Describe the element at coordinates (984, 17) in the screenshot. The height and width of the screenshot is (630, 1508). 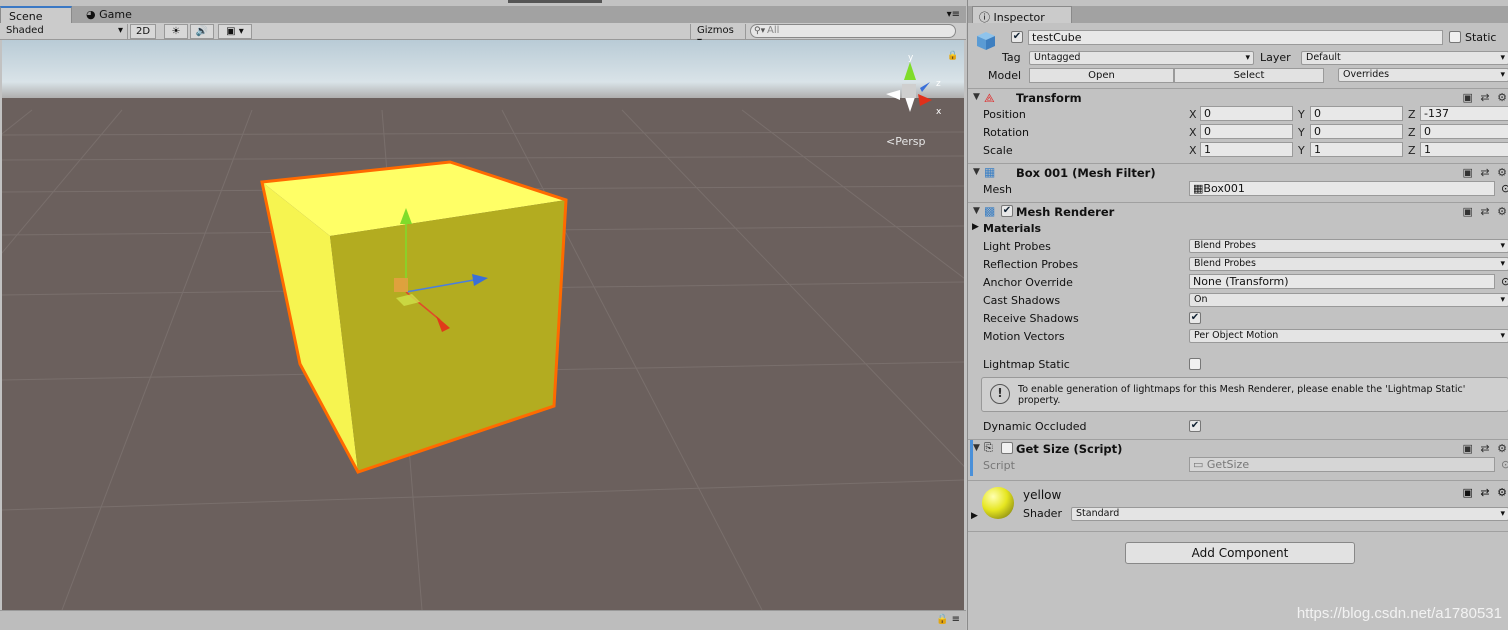
I see `info-icon: ⓘ` at that location.